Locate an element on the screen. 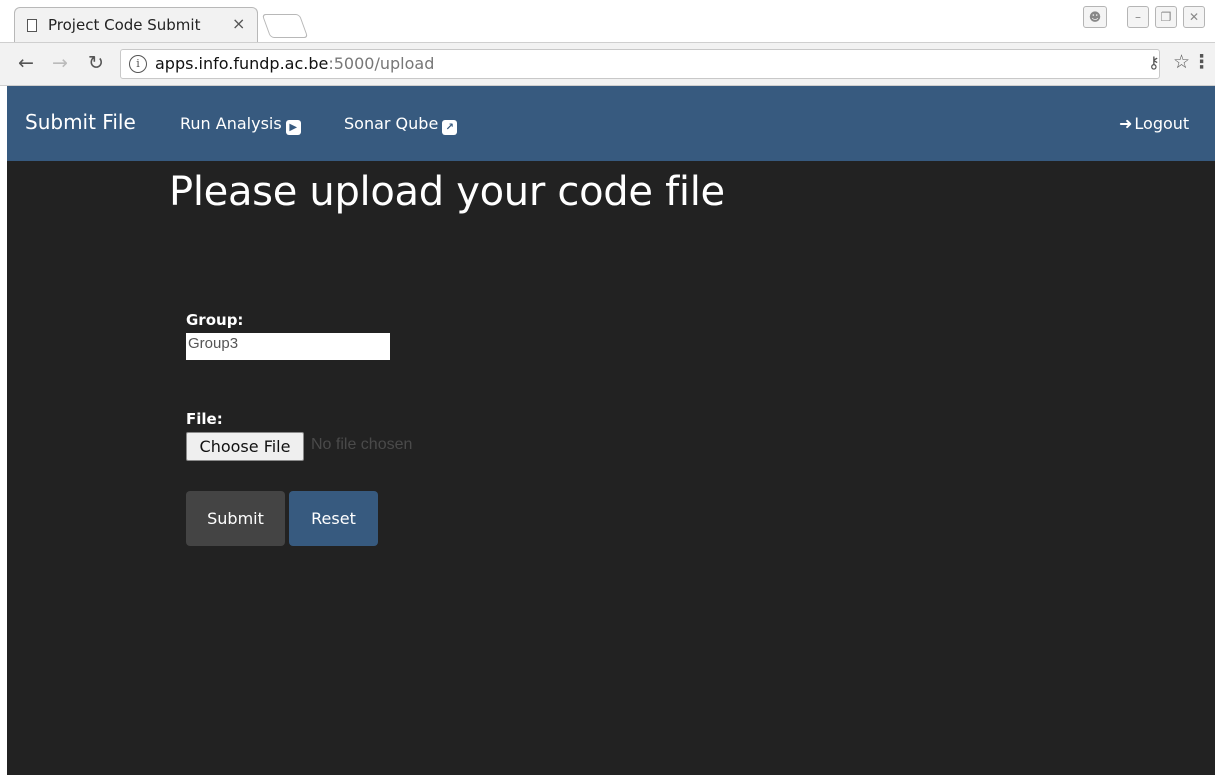  url-host: apps.info.fundp.ac.be is located at coordinates (242, 63).